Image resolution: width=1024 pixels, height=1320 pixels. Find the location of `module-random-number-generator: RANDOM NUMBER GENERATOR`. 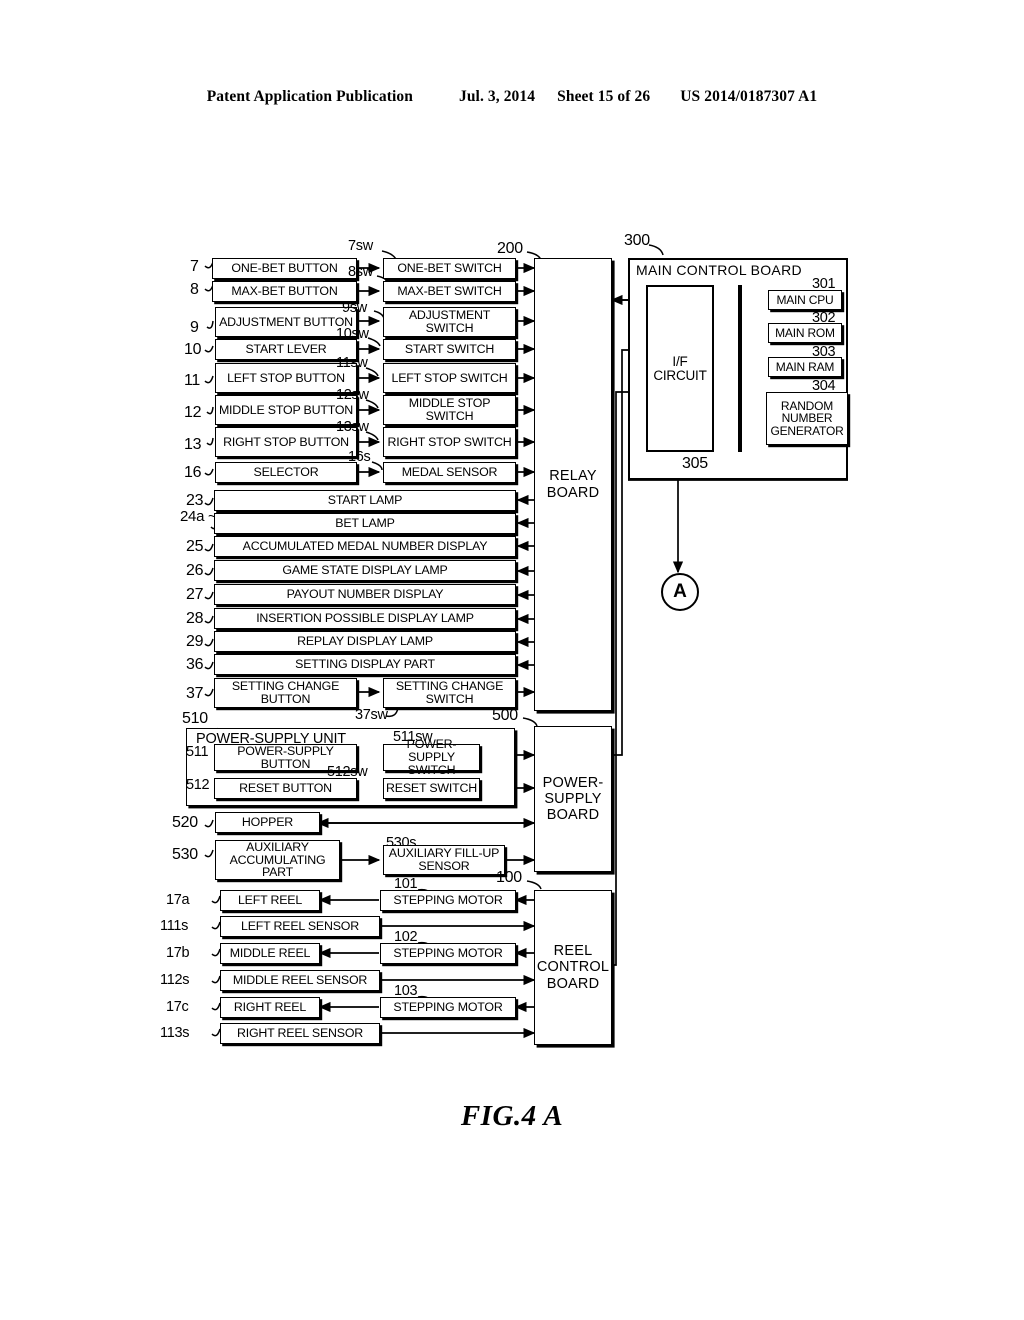

module-random-number-generator: RANDOM NUMBER GENERATOR is located at coordinates (807, 418).